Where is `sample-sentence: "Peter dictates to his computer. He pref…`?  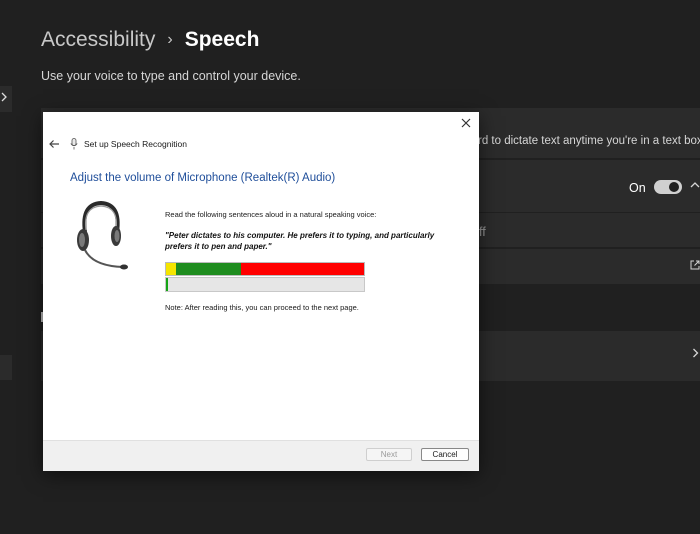
sample-sentence: "Peter dictates to his computer. He pref… is located at coordinates (315, 241).